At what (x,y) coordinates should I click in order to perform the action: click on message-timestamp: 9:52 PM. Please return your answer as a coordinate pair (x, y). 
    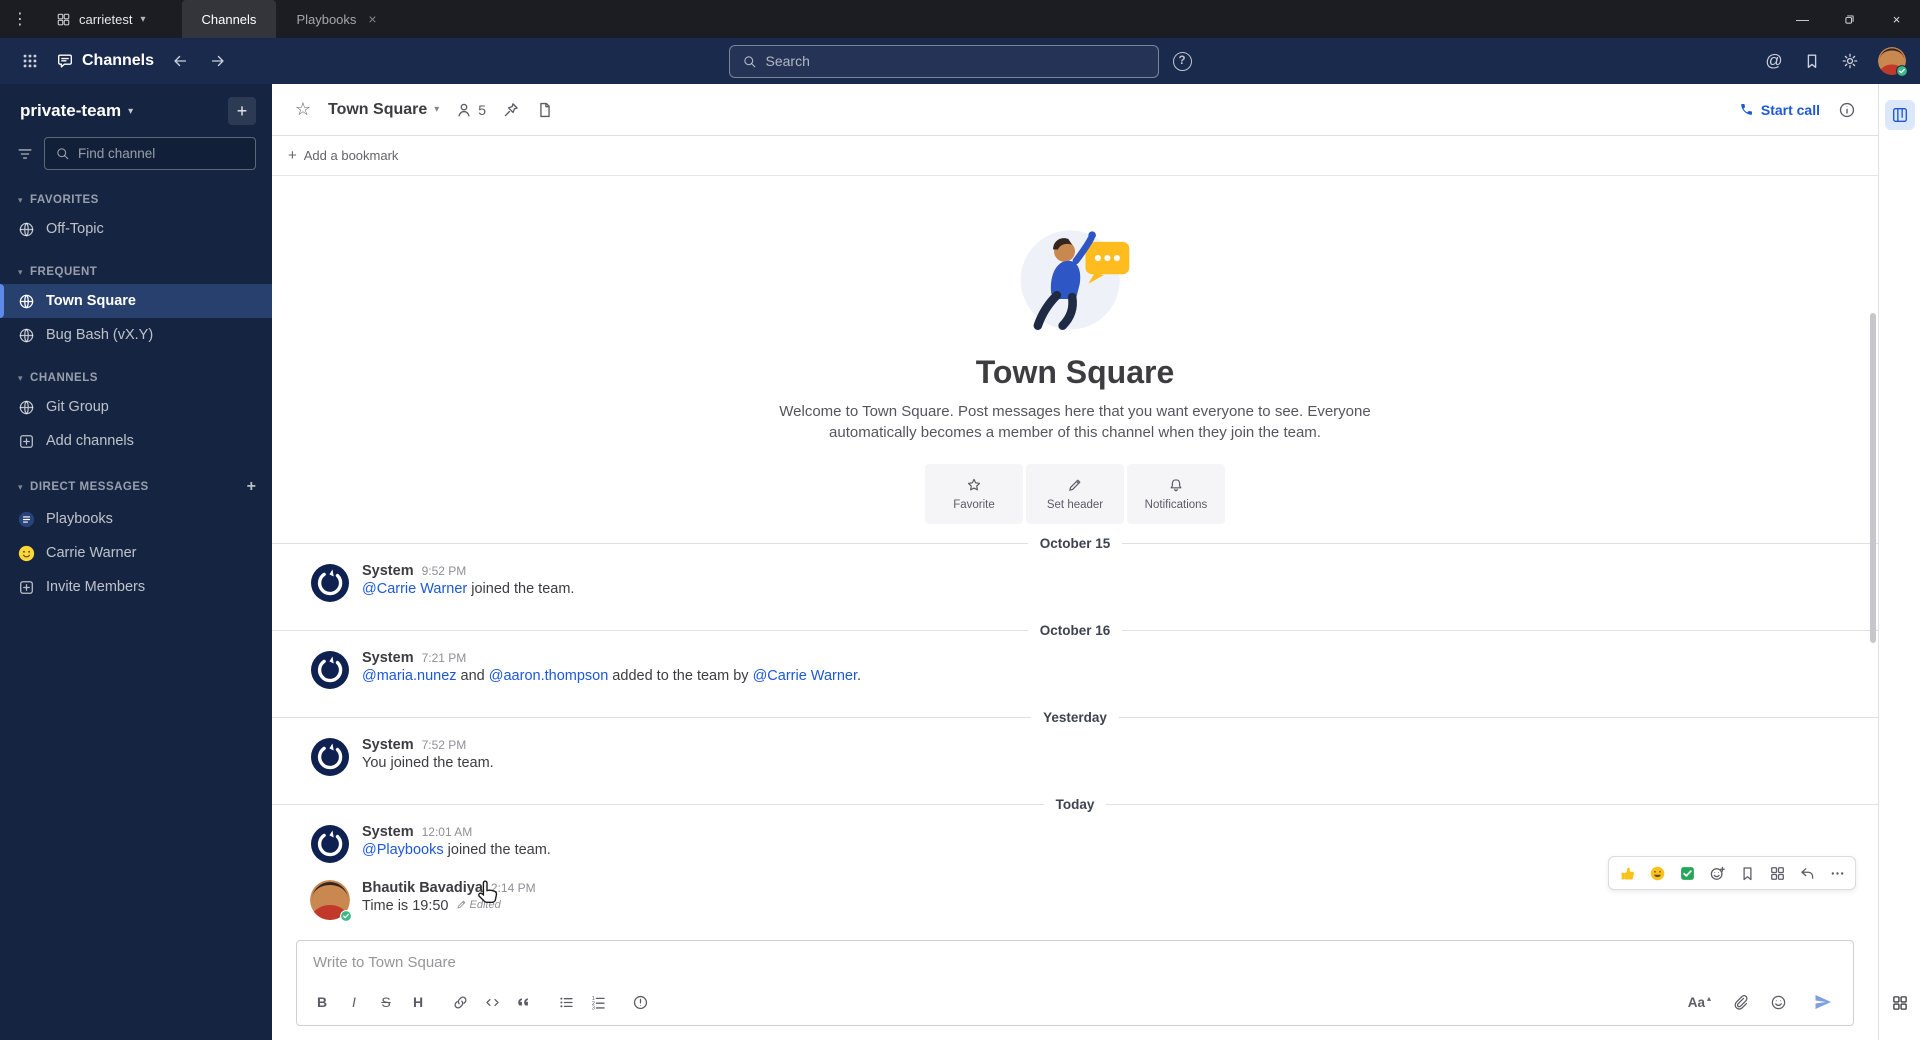
    Looking at the image, I should click on (444, 571).